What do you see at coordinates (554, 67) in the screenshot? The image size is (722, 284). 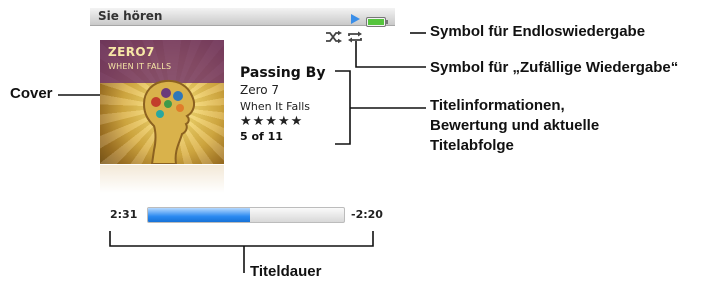 I see `shuffle-callout-label: Symbol für „Zufällige Wiedergabe“` at bounding box center [554, 67].